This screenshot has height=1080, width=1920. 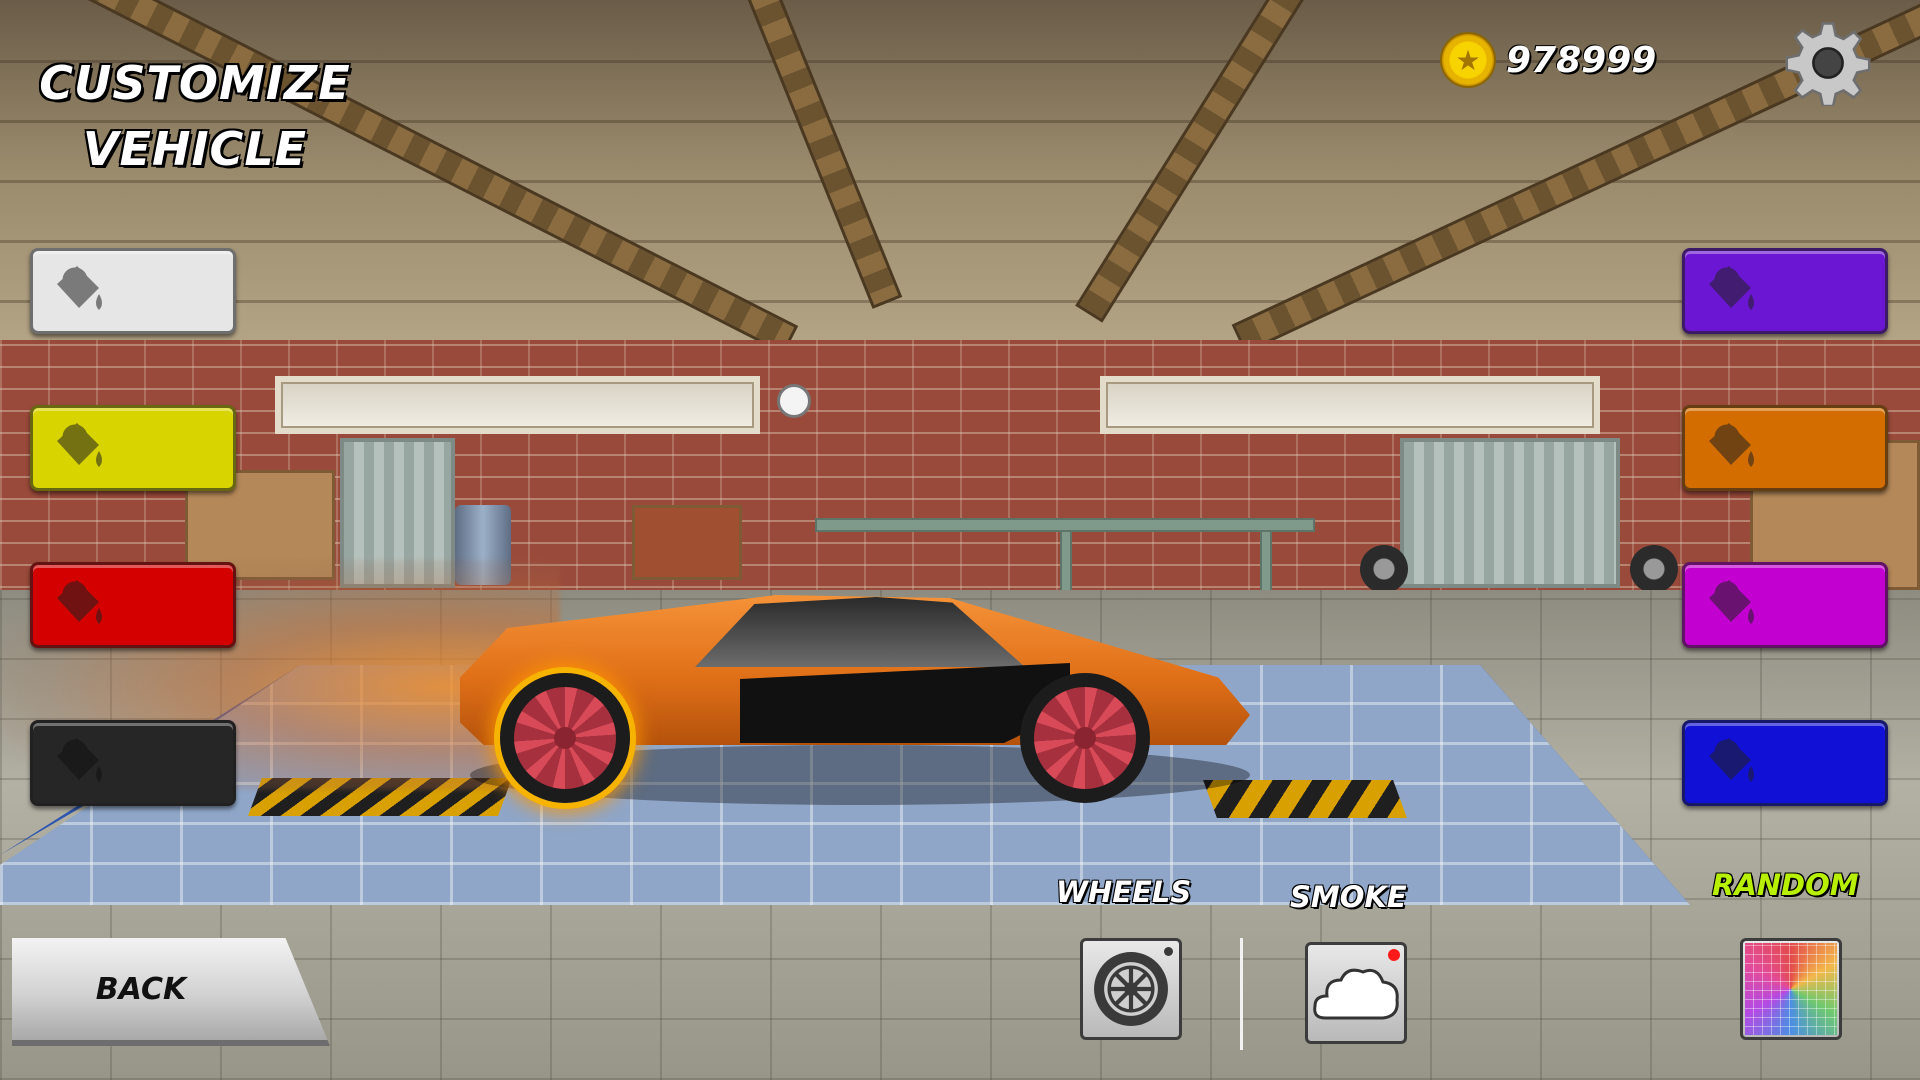 What do you see at coordinates (133, 605) in the screenshot?
I see `color-swatch-red` at bounding box center [133, 605].